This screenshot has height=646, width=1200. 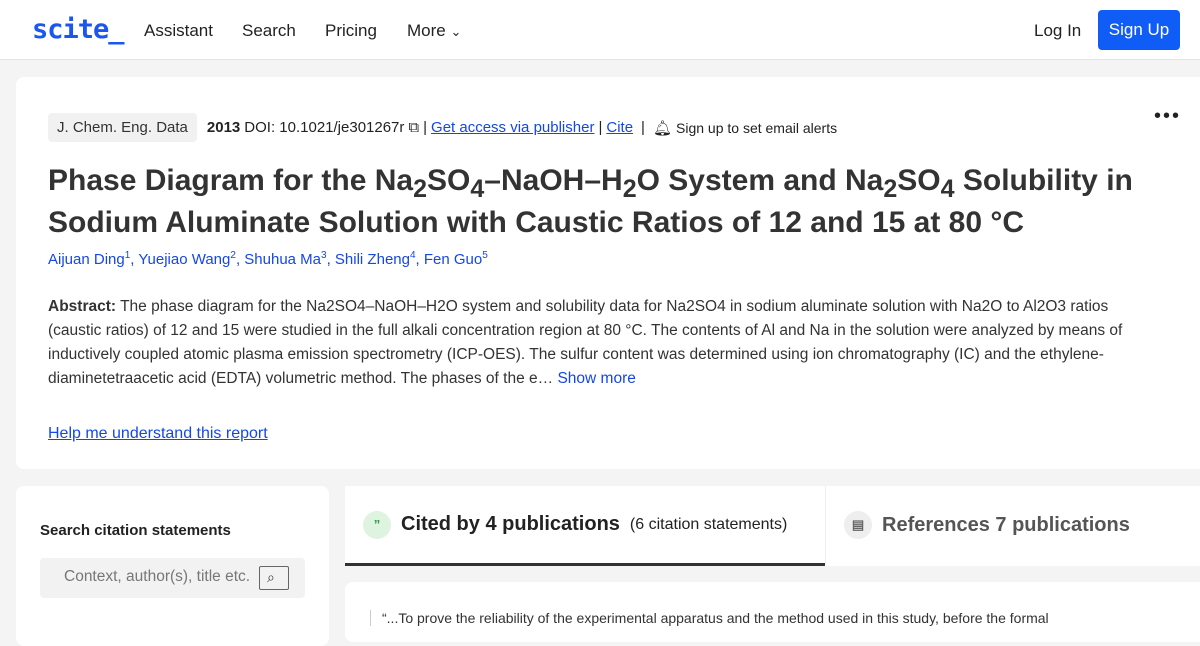 What do you see at coordinates (662, 128) in the screenshot?
I see `bell-icon: 🔔︎` at bounding box center [662, 128].